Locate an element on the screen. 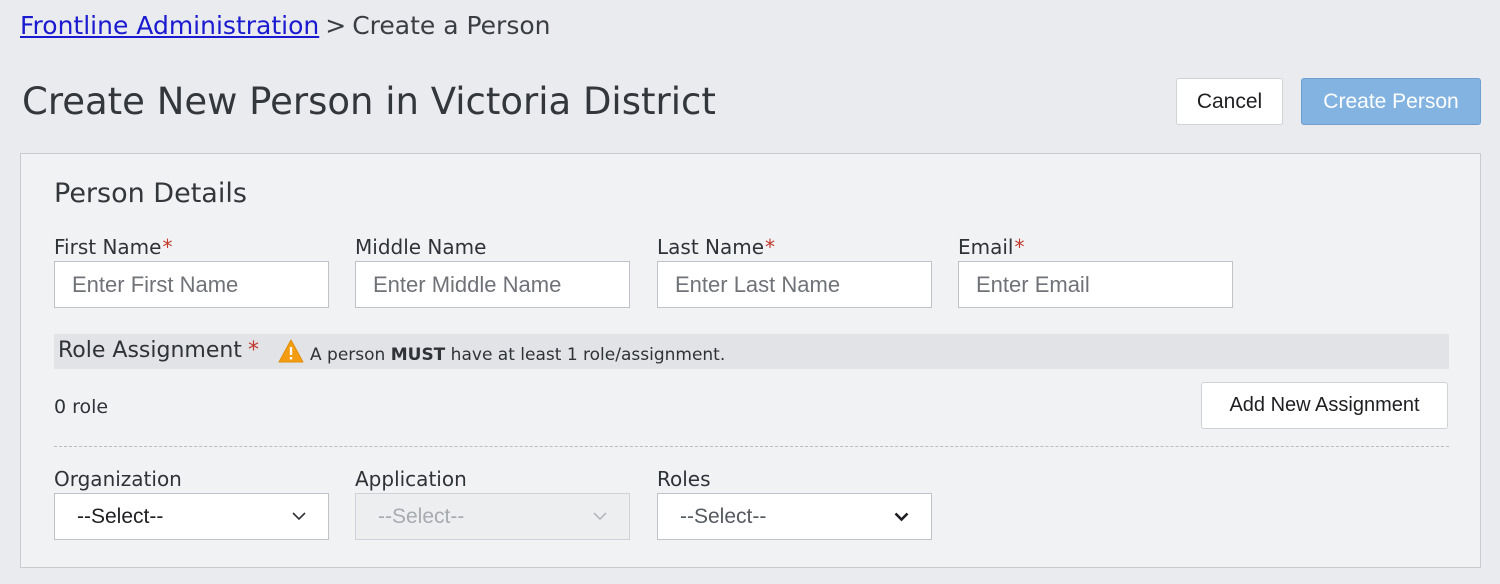  last-name-input: Enter Last Name is located at coordinates (794, 284).